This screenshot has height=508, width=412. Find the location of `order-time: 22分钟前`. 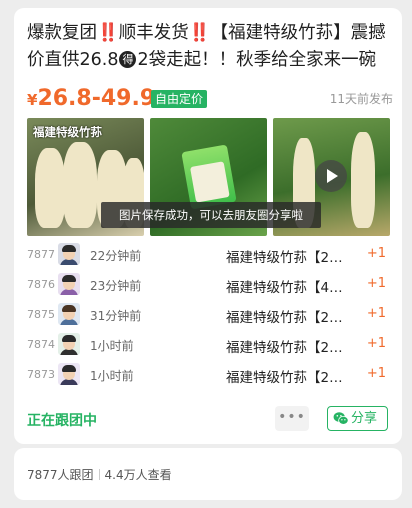

order-time: 22分钟前 is located at coordinates (116, 256).